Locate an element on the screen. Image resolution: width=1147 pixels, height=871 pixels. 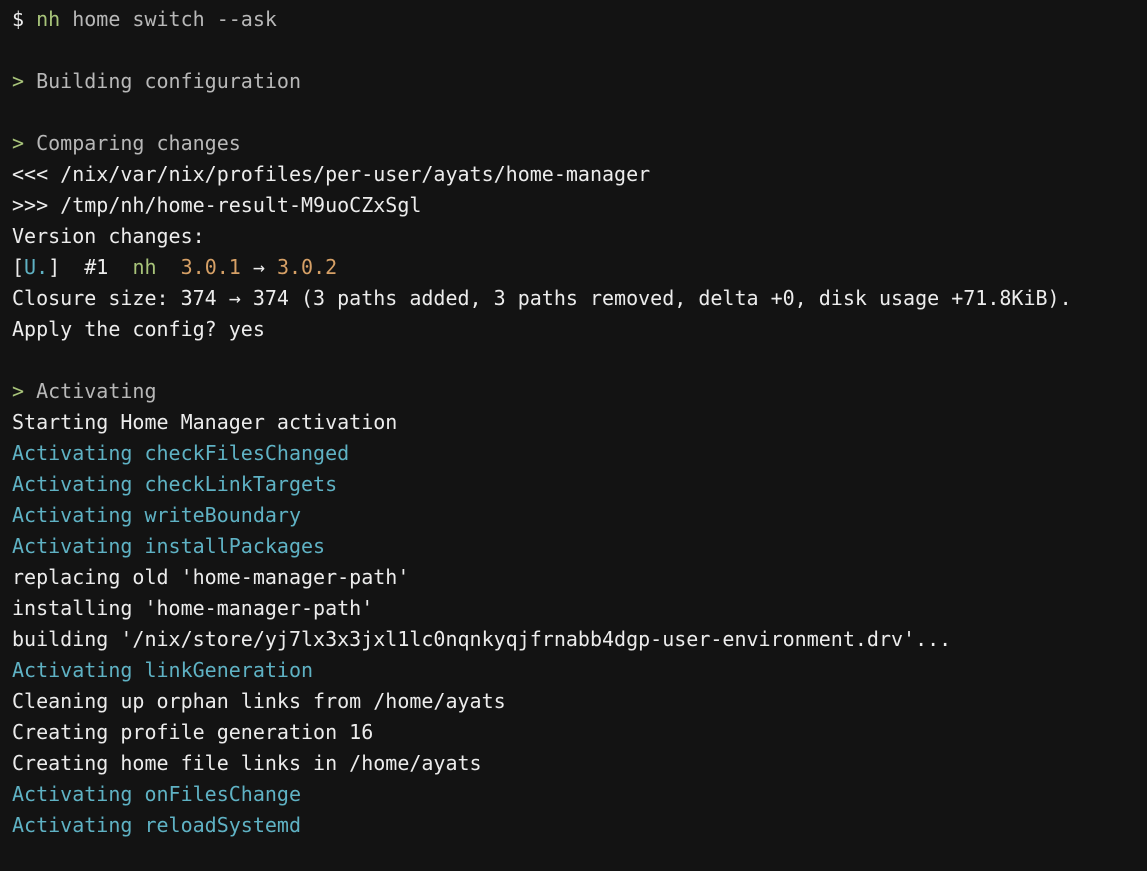
terminal-text-segment: → is located at coordinates (258, 267).